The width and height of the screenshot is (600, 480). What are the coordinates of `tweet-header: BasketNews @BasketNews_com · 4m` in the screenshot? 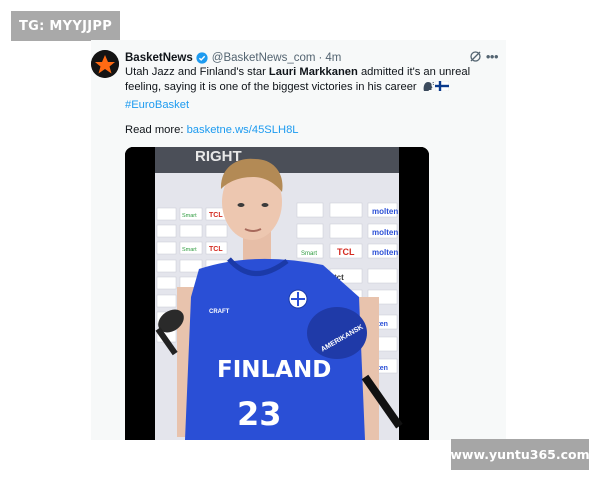 It's located at (233, 58).